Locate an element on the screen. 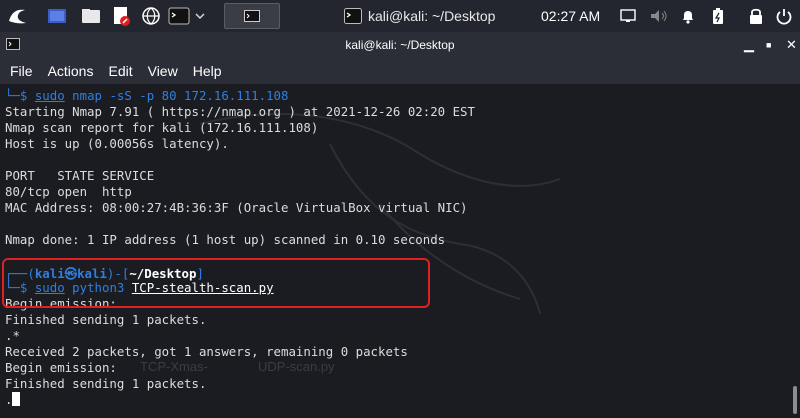 The image size is (800, 418). terminal-line: Begin emission: is located at coordinates (61, 367).